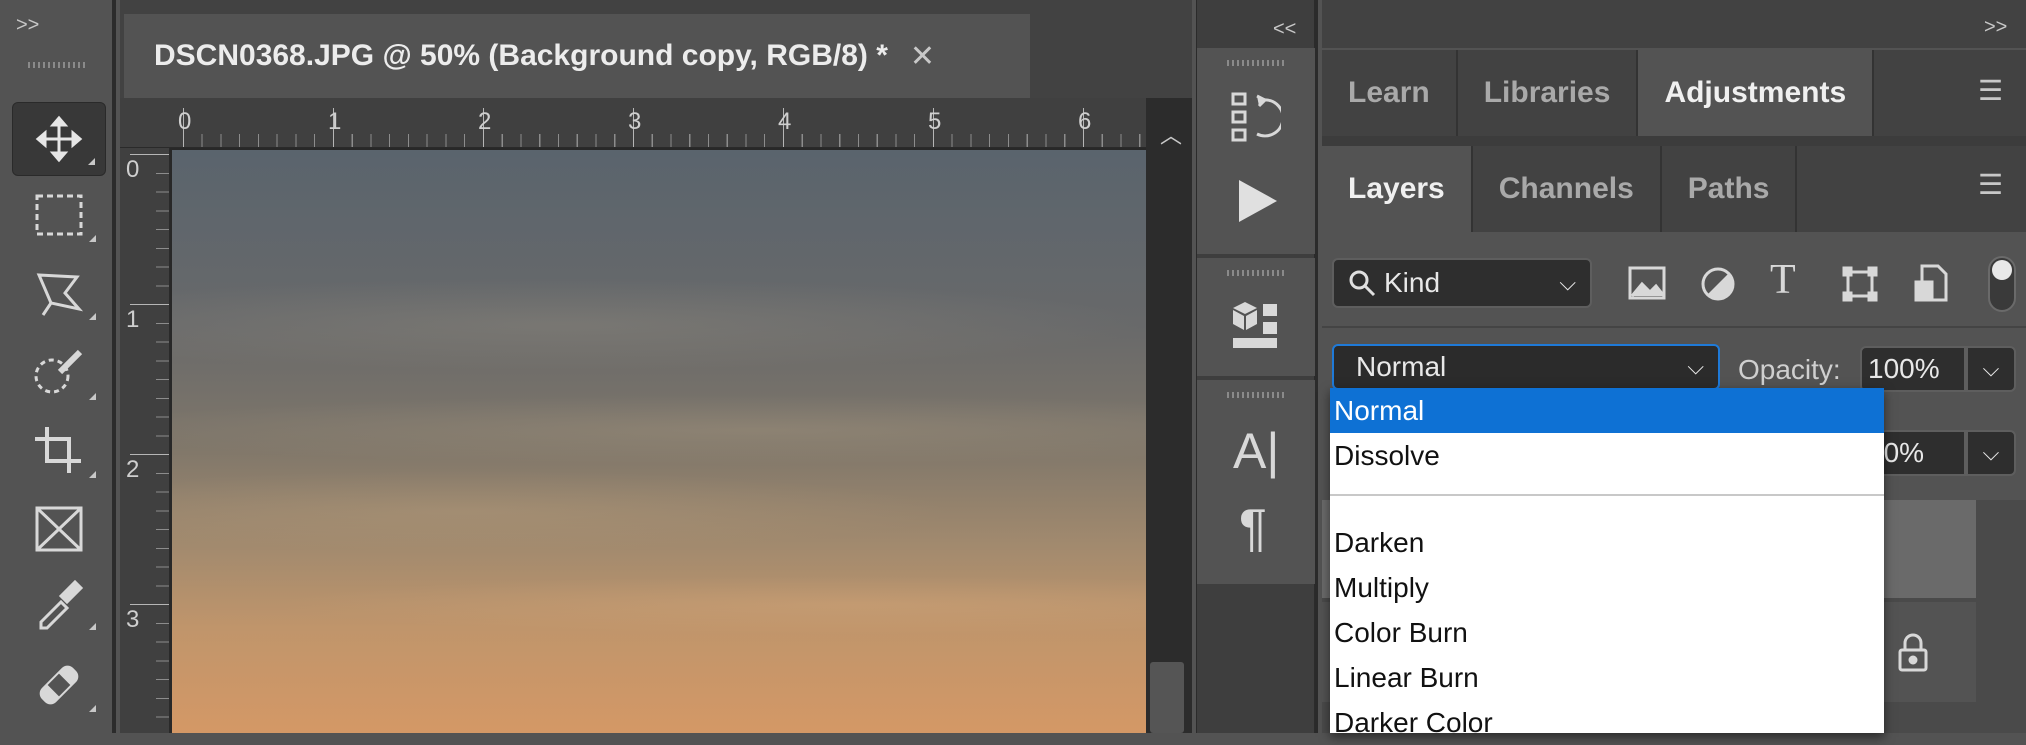  I want to click on blend-mode-select: Normal ⌵, so click(1526, 367).